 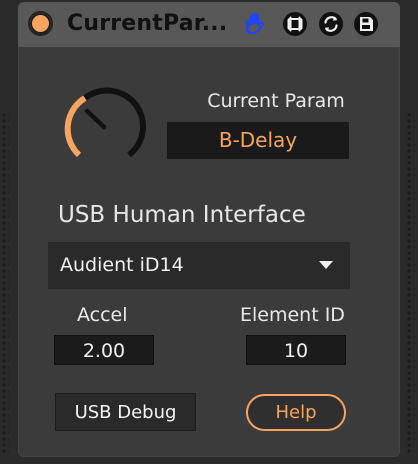 What do you see at coordinates (258, 140) in the screenshot?
I see `current-param-value: B-Delay` at bounding box center [258, 140].